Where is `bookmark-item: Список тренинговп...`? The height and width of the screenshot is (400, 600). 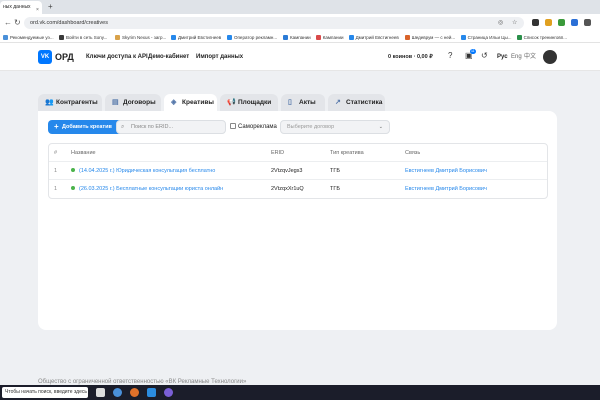 bookmark-item: Список тренинговп... is located at coordinates (541, 37).